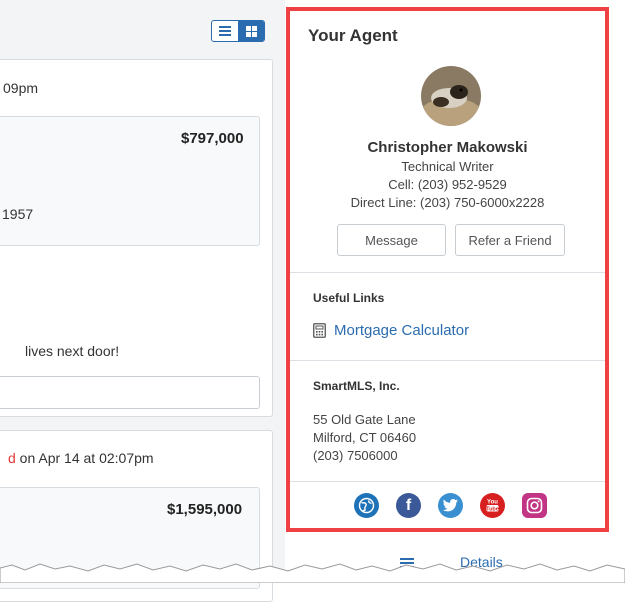  What do you see at coordinates (534, 505) in the screenshot?
I see `instagram-icon` at bounding box center [534, 505].